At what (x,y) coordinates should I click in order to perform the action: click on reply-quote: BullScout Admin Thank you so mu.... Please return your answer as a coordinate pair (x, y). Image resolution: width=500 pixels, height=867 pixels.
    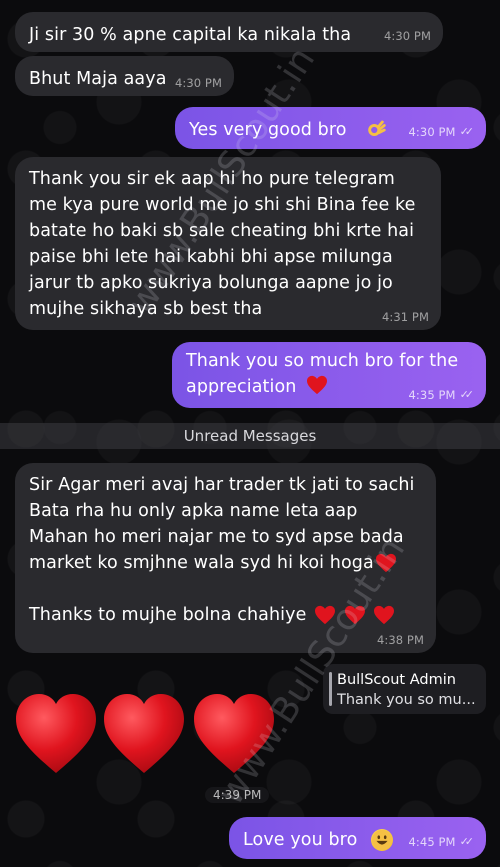
    Looking at the image, I should click on (404, 689).